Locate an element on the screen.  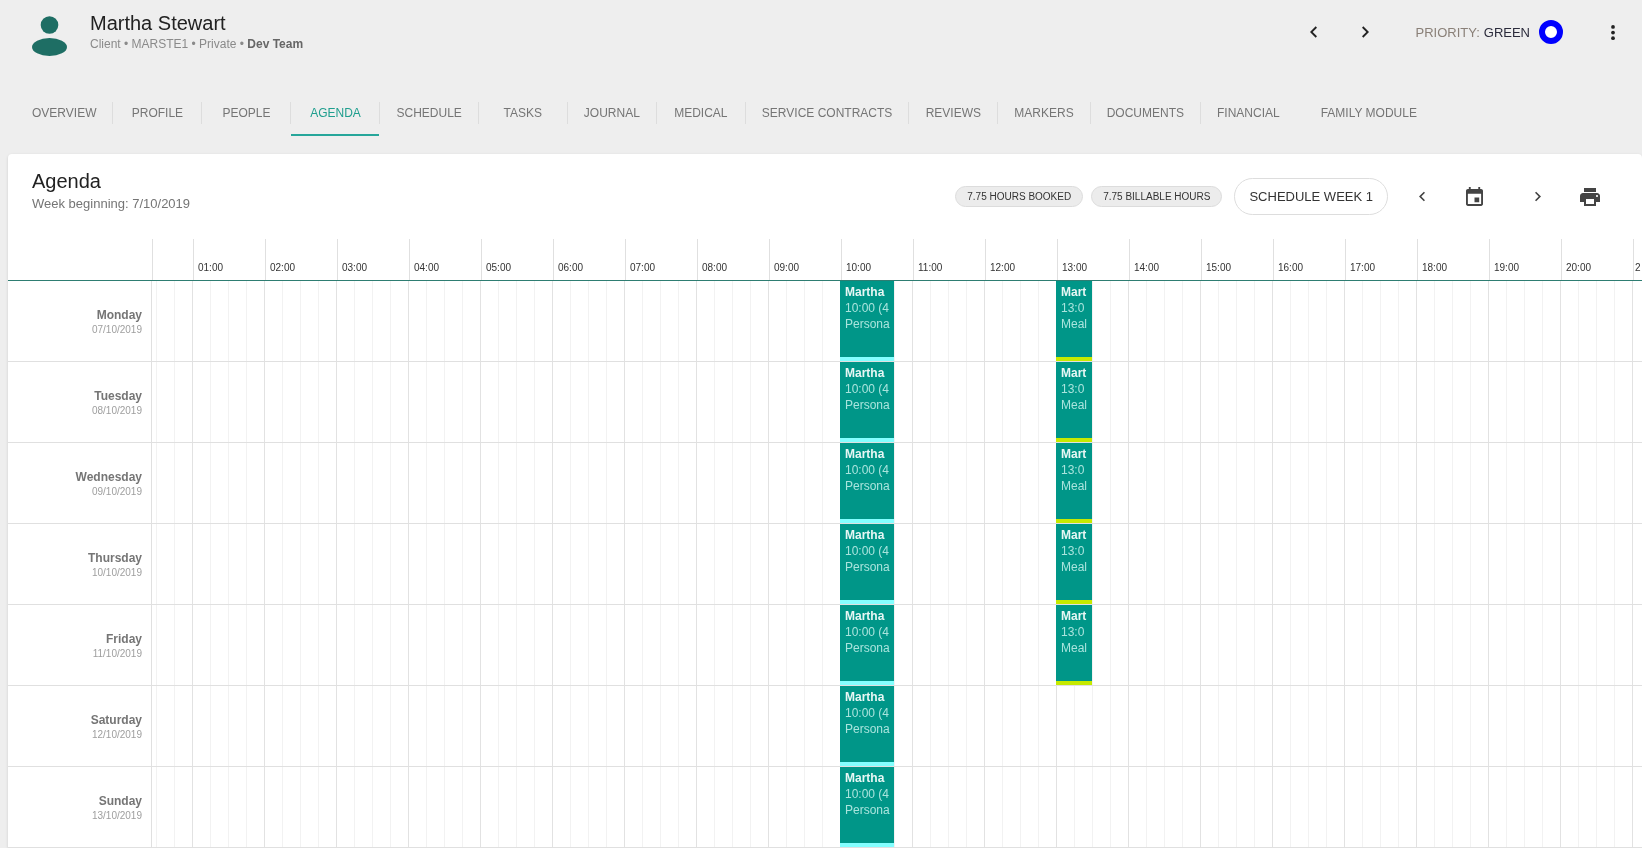
tab: FAMILY MODULE is located at coordinates (1368, 113).